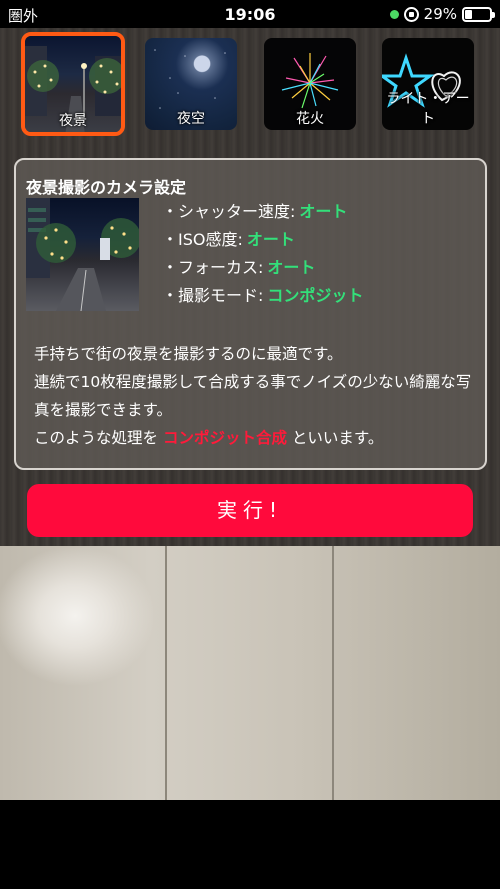 This screenshot has height=889, width=500. Describe the element at coordinates (428, 84) in the screenshot. I see `mode-light-art: ライト・アート` at that location.